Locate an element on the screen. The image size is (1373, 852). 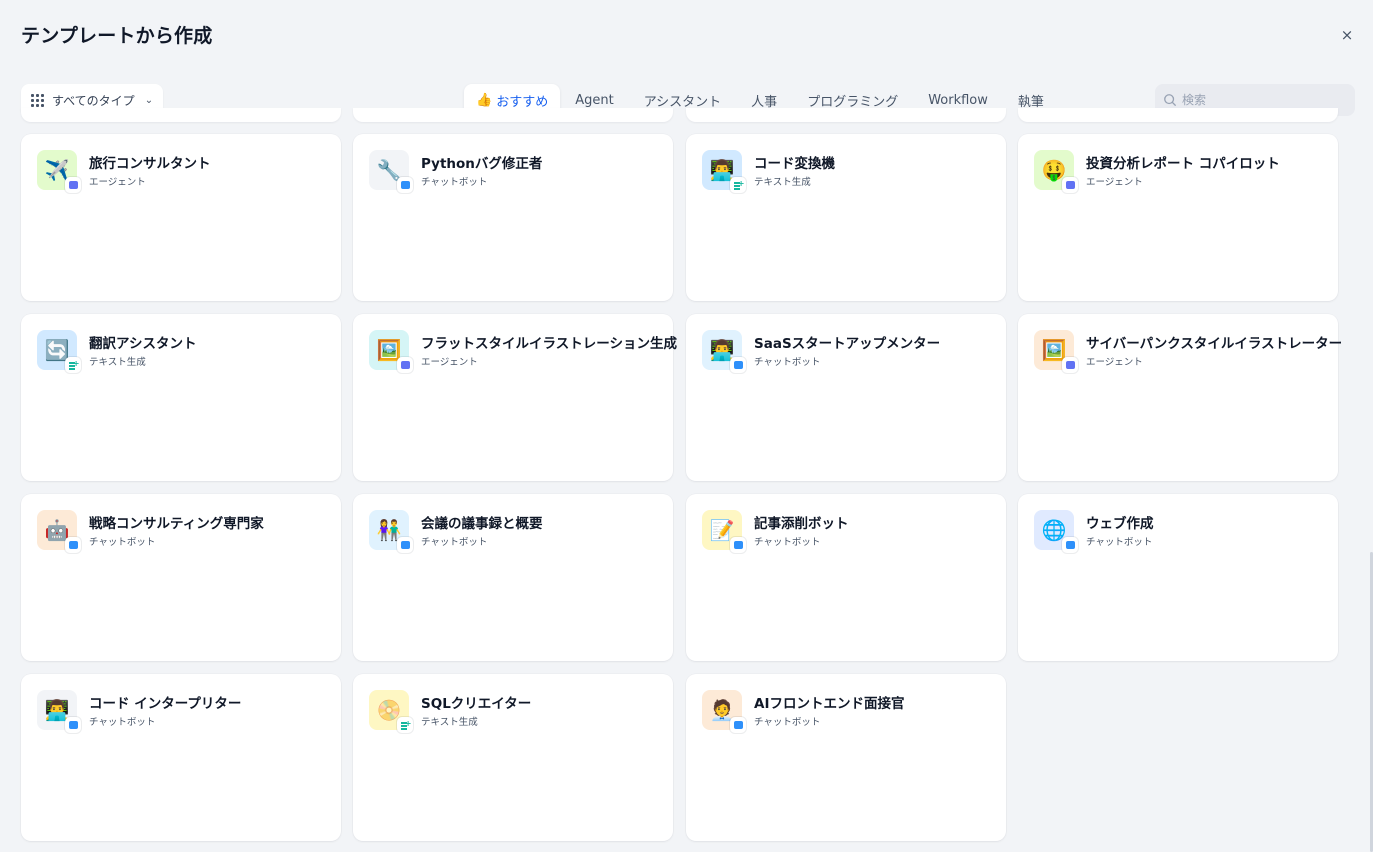
template-card: 🔄翻訳アシスタントテキスト生成 is located at coordinates (181, 397).